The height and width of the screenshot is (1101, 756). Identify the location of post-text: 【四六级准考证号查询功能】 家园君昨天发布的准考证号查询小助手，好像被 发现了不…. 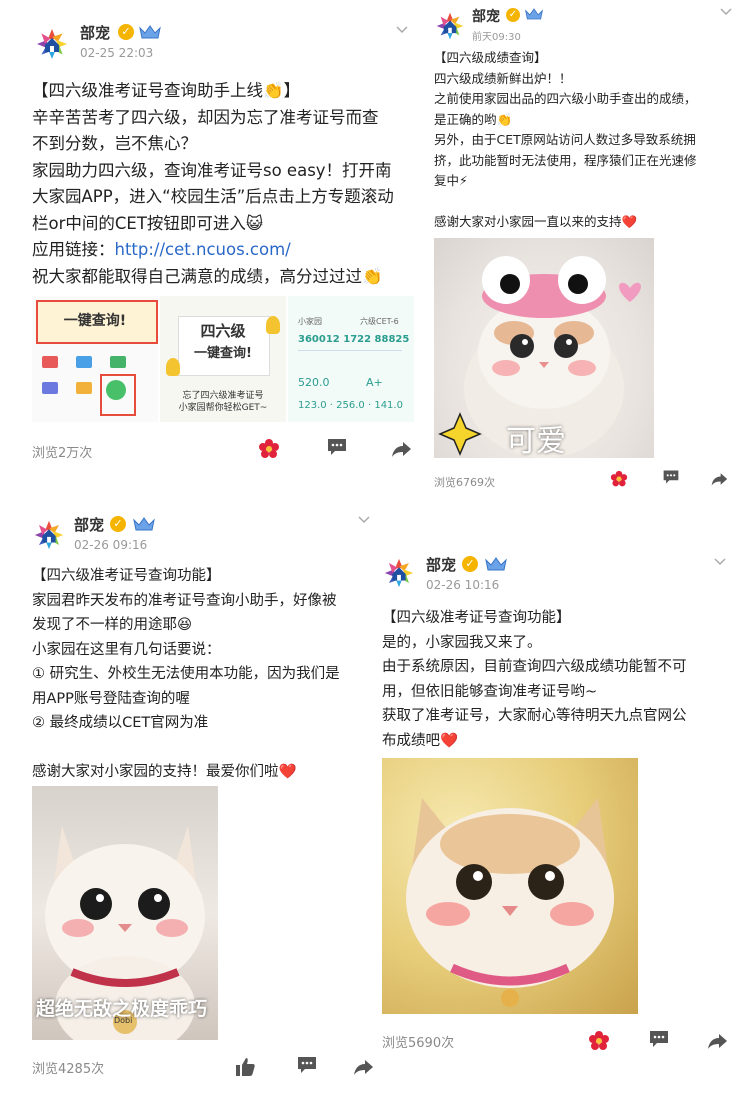
(186, 674).